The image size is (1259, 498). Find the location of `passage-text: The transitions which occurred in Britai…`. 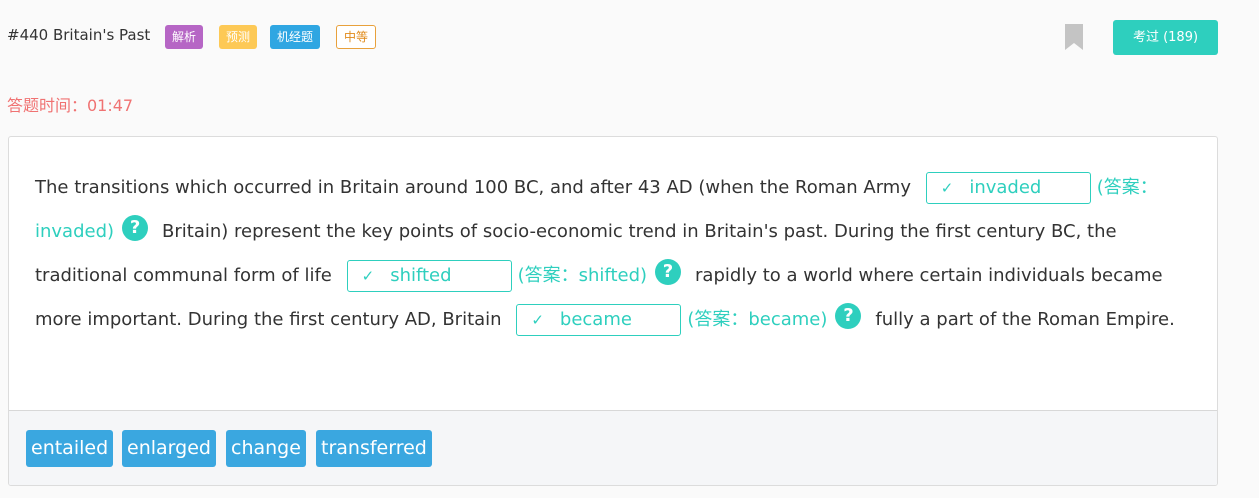

passage-text: The transitions which occurred in Britai… is located at coordinates (473, 187).